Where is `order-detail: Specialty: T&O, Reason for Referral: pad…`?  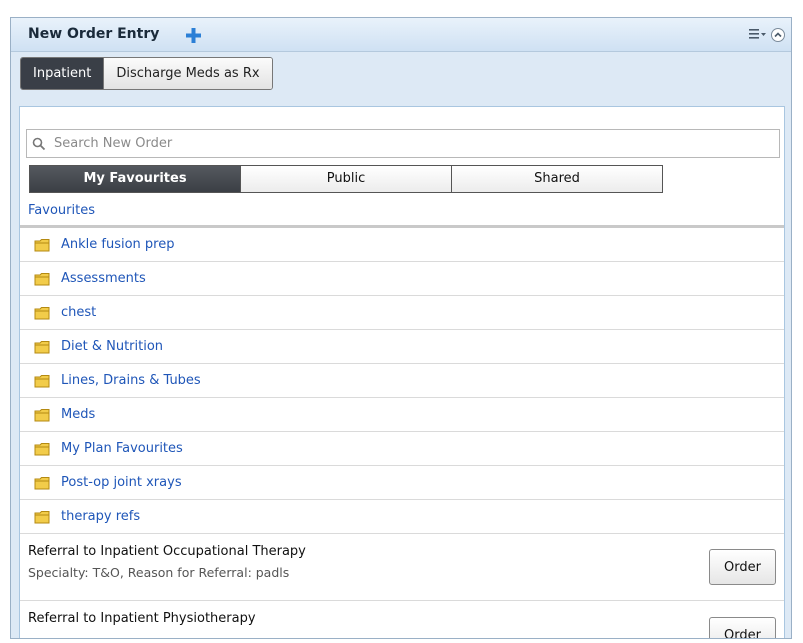
order-detail: Specialty: T&O, Reason for Referral: pad… is located at coordinates (159, 572).